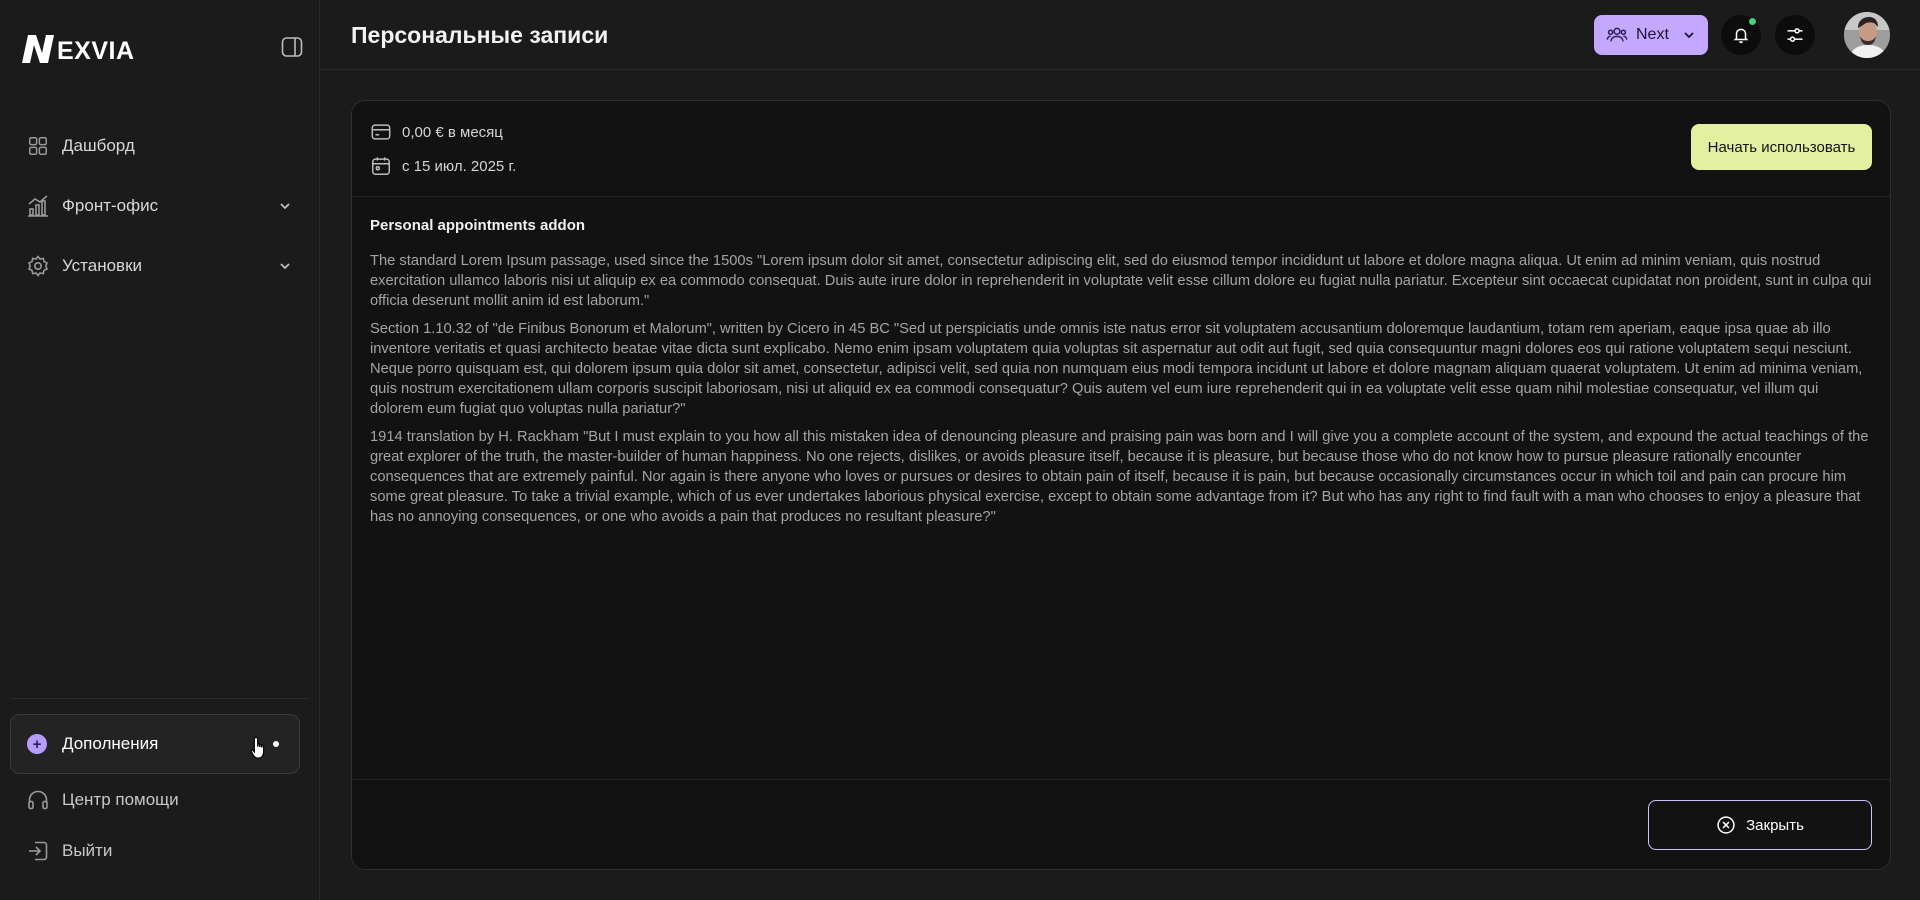 The image size is (1920, 900). What do you see at coordinates (38, 146) in the screenshot?
I see `grid-icon` at bounding box center [38, 146].